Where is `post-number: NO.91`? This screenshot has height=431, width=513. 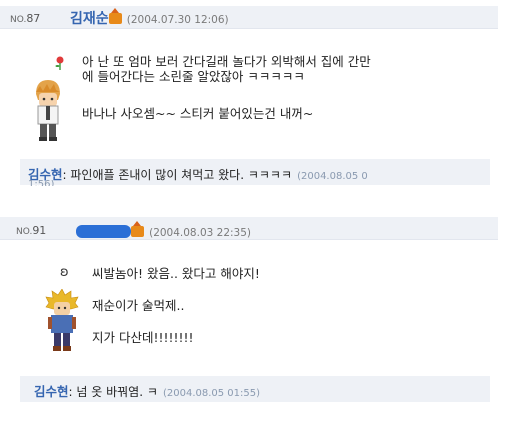 post-number: NO.91 is located at coordinates (31, 230).